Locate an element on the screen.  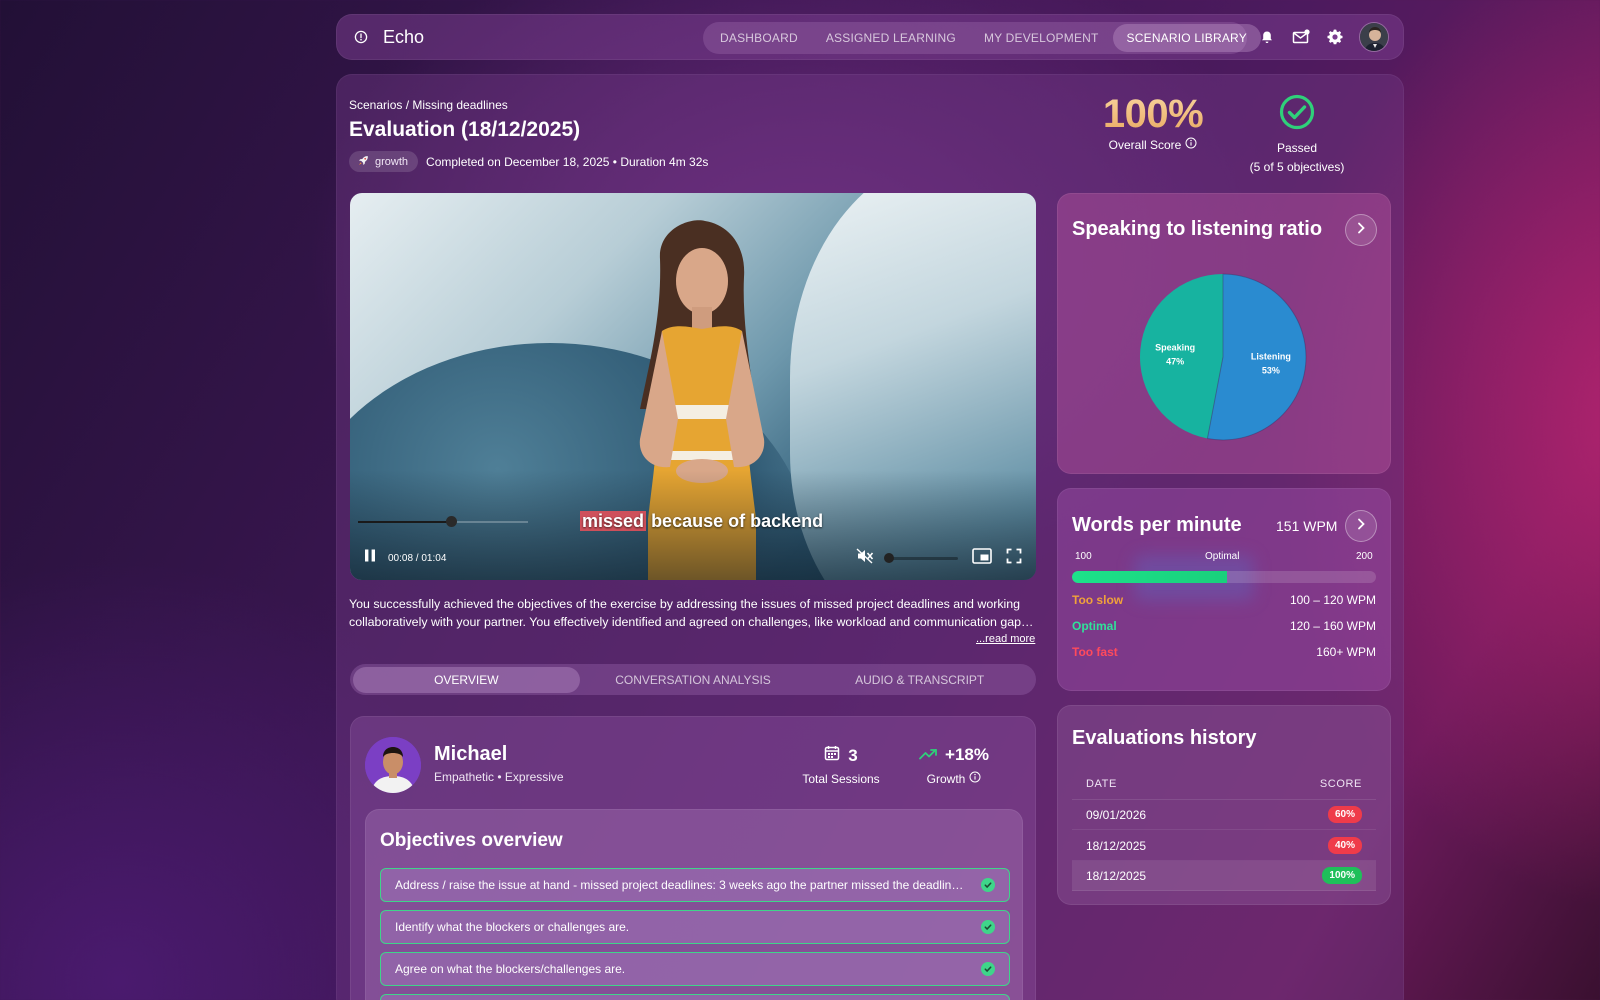
score-value: 100% is located at coordinates (1153, 114).